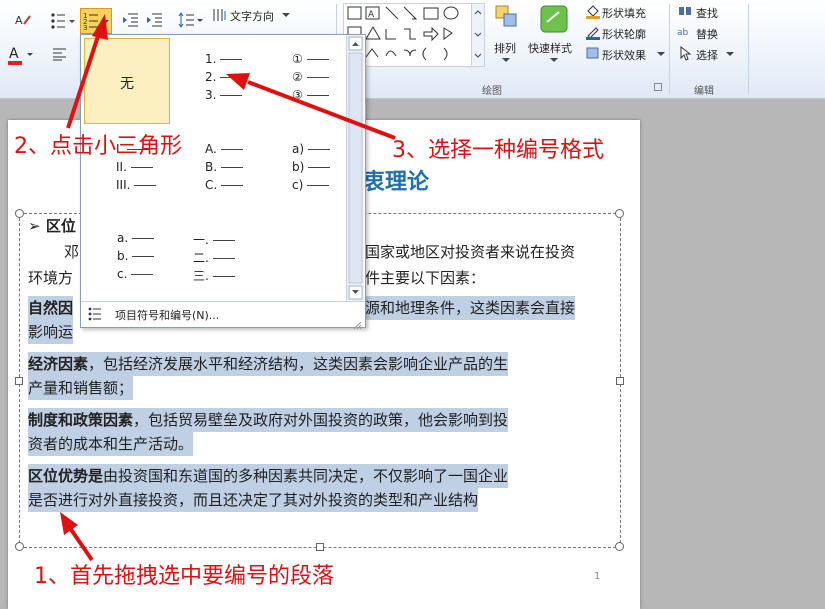 Image resolution: width=825 pixels, height=609 pixels. Describe the element at coordinates (311, 106) in the screenshot. I see `arrow-step3` at that location.